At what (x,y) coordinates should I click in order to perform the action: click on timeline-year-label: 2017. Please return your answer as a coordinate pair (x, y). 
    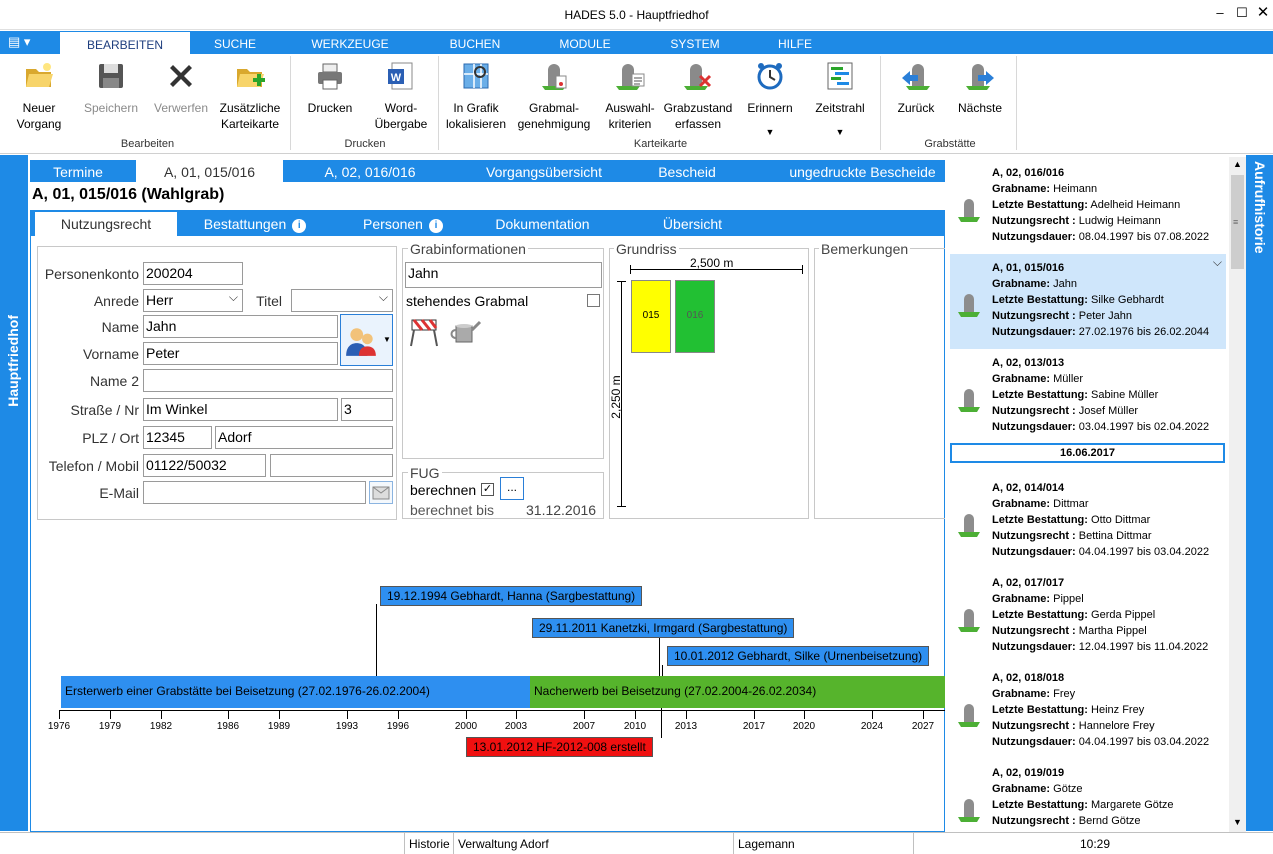
    Looking at the image, I should click on (754, 726).